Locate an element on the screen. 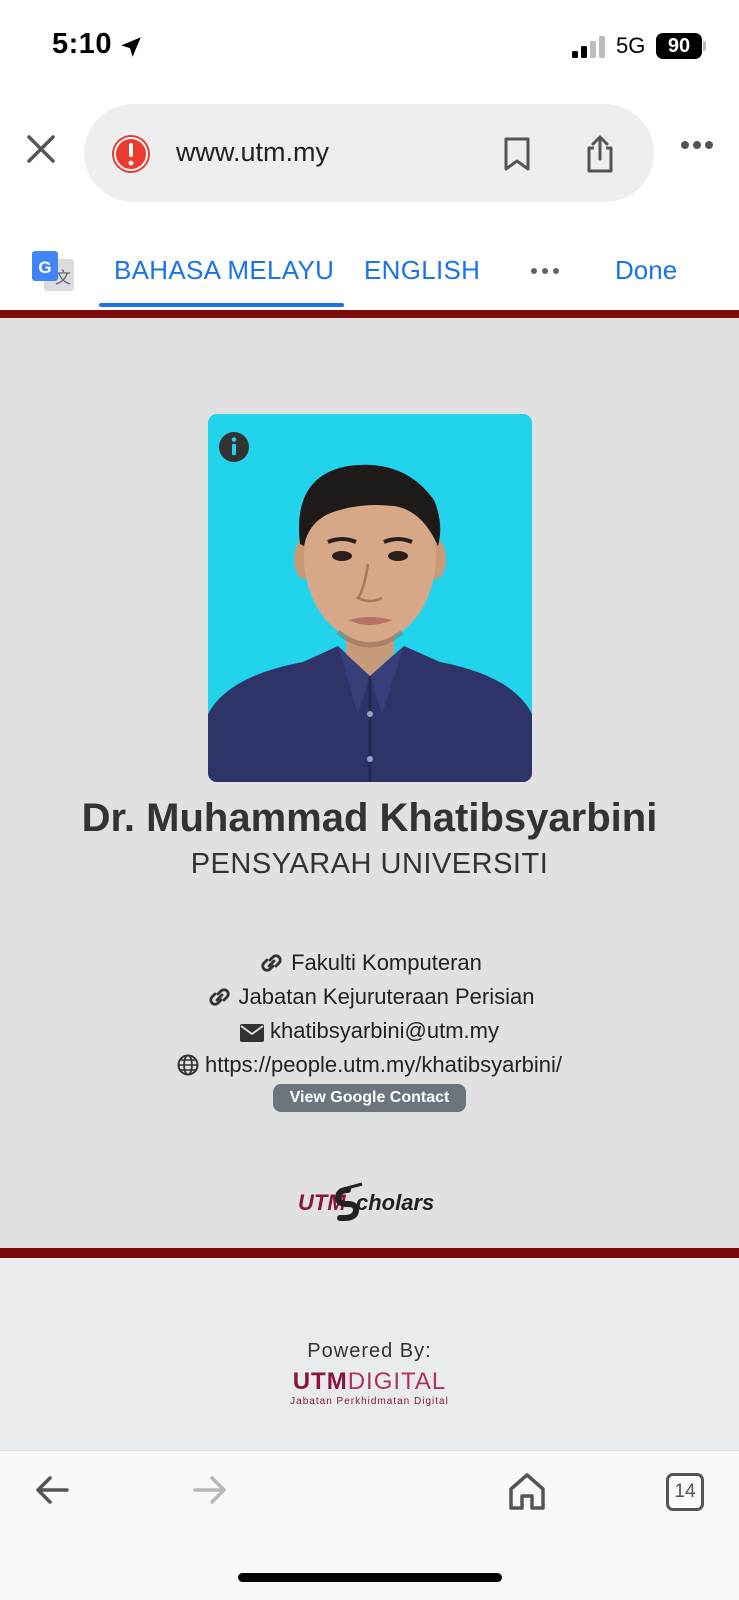 The image size is (739, 1600). utm-digital-strong: UTM is located at coordinates (320, 1381).